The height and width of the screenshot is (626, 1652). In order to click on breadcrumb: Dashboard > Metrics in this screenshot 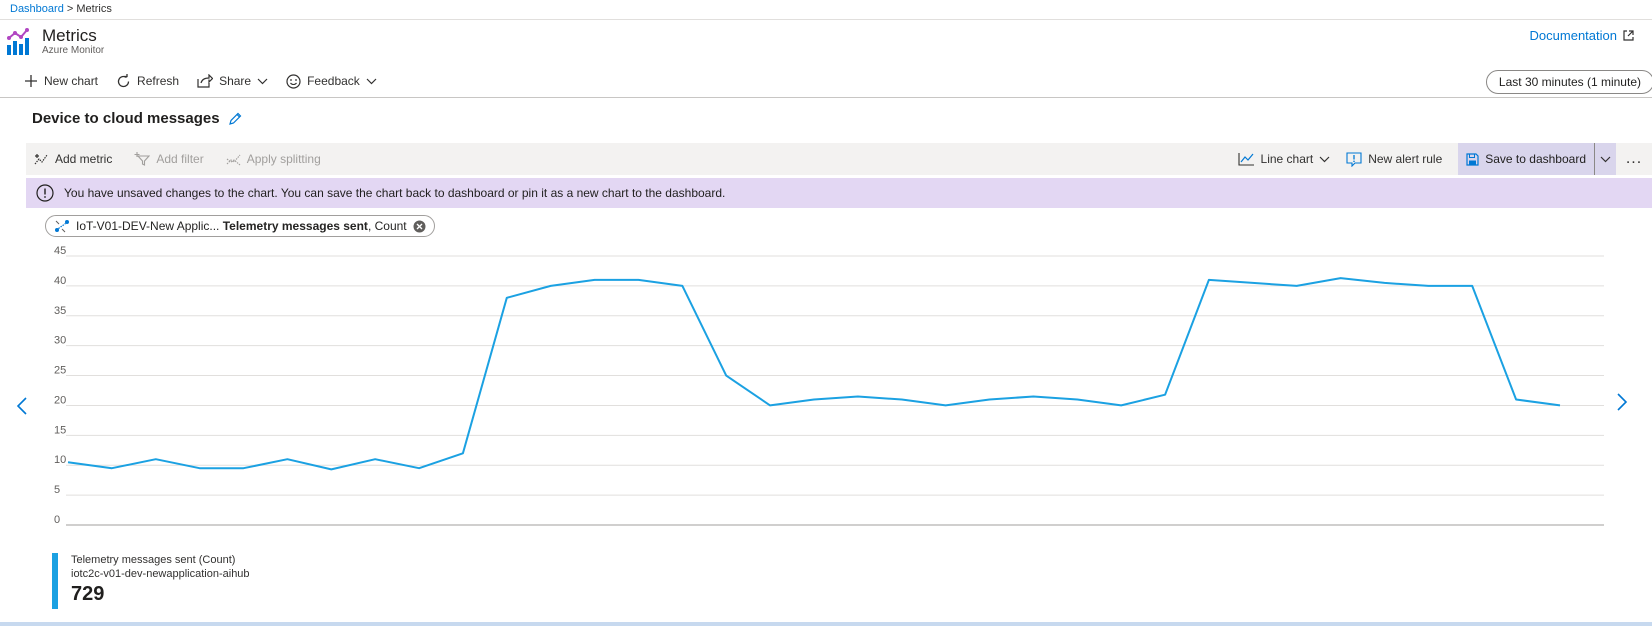, I will do `click(61, 9)`.